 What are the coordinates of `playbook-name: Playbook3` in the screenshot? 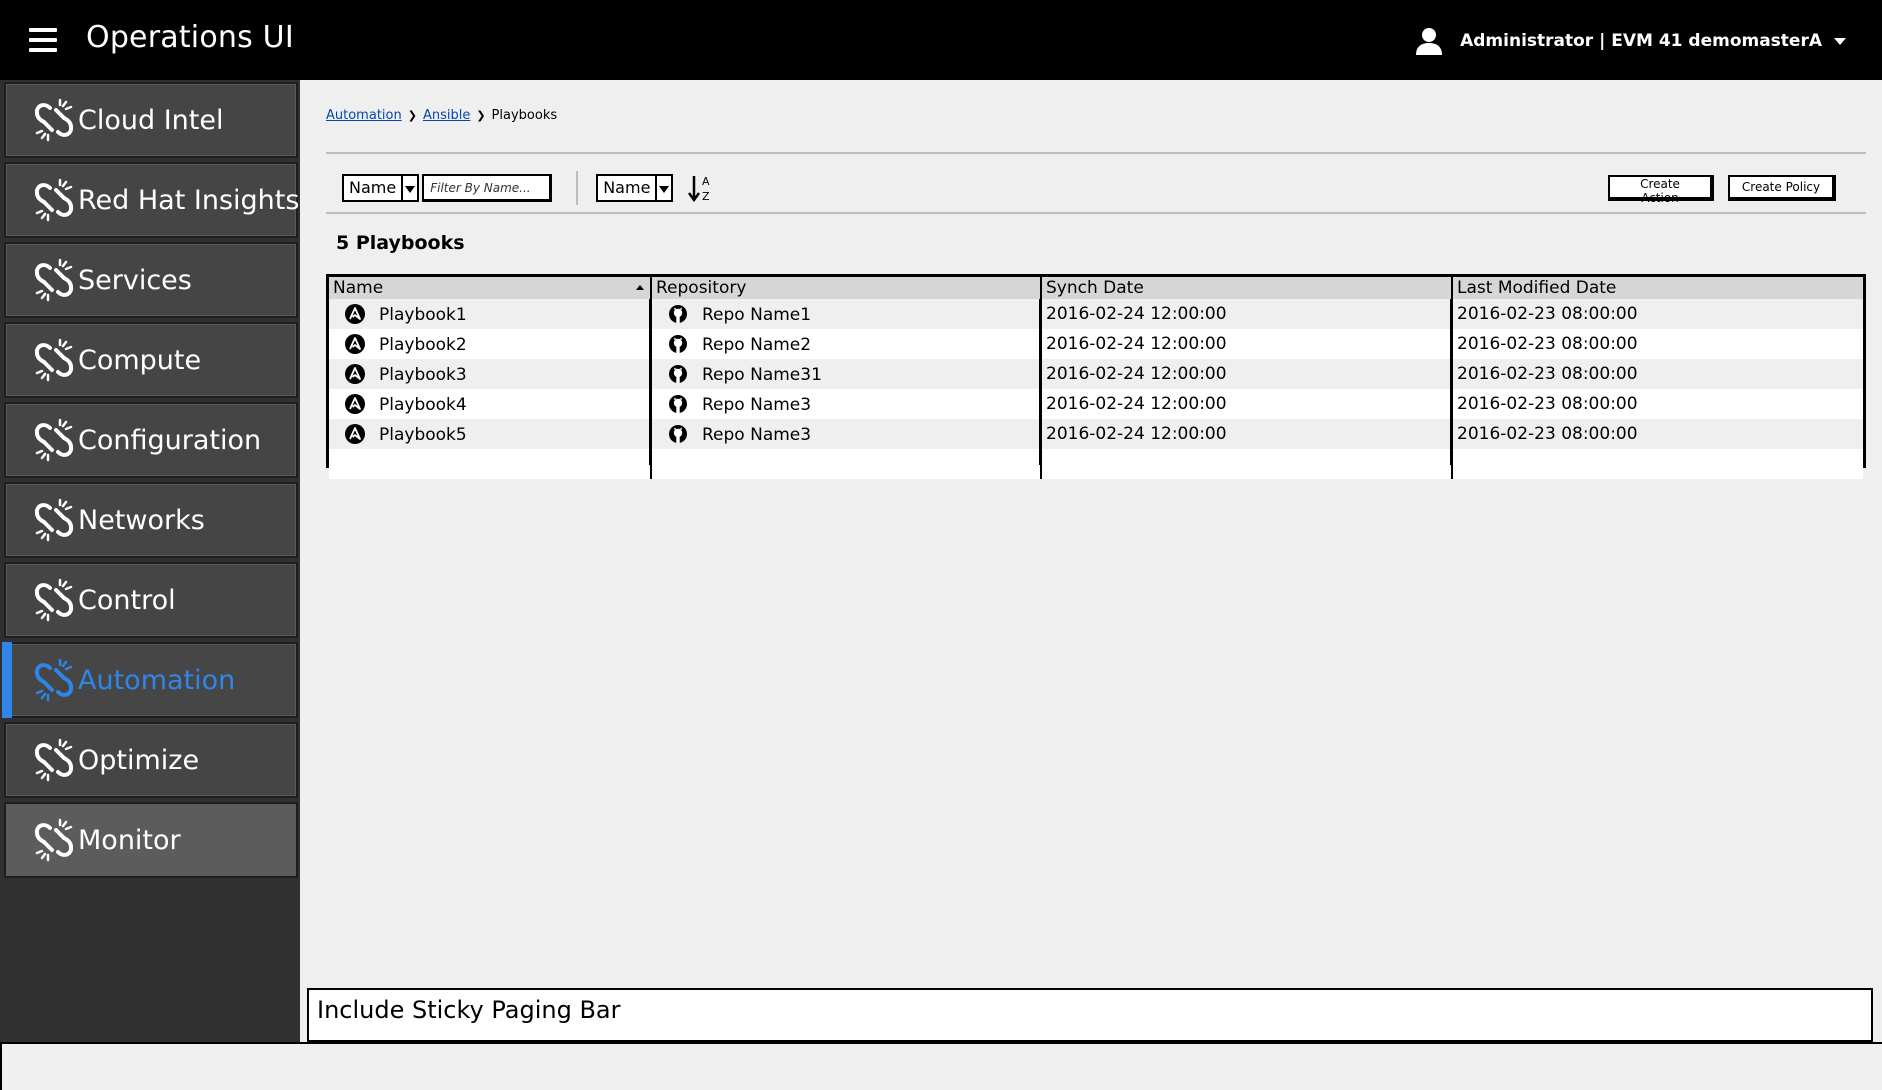 It's located at (423, 375).